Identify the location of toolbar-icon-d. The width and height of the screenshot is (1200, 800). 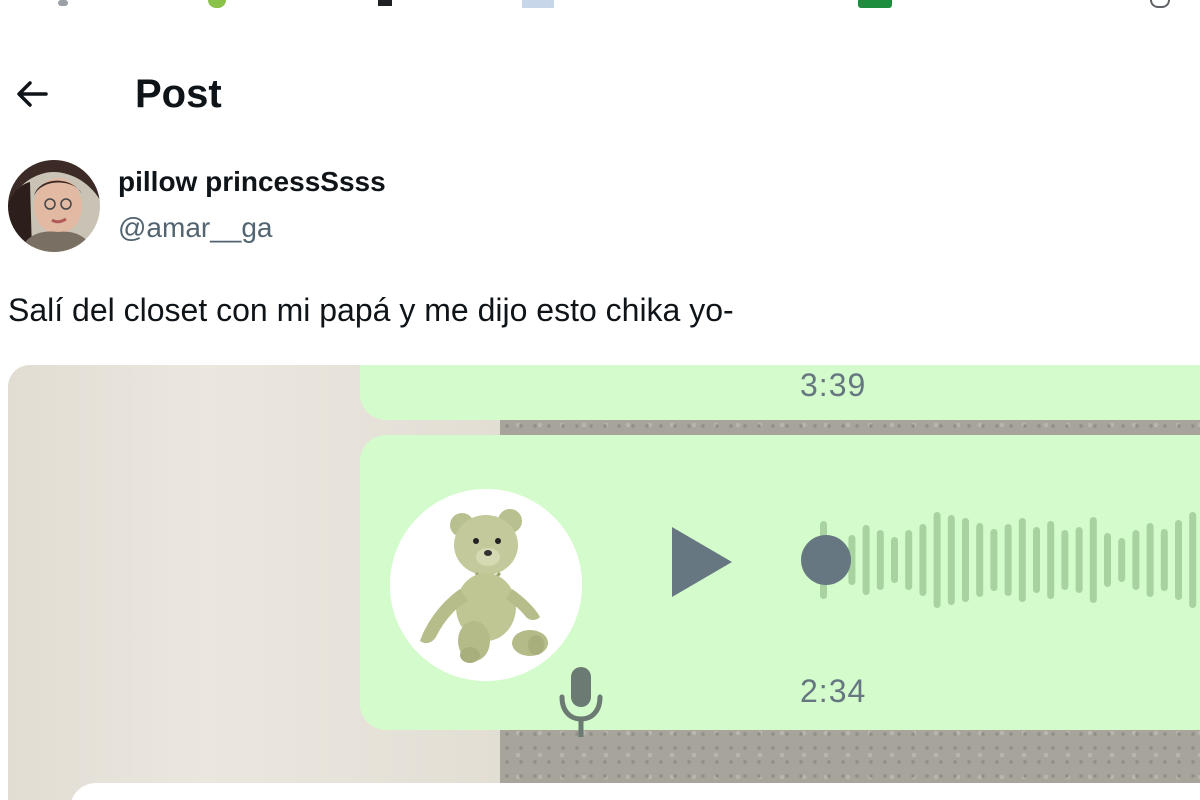
(538, 4).